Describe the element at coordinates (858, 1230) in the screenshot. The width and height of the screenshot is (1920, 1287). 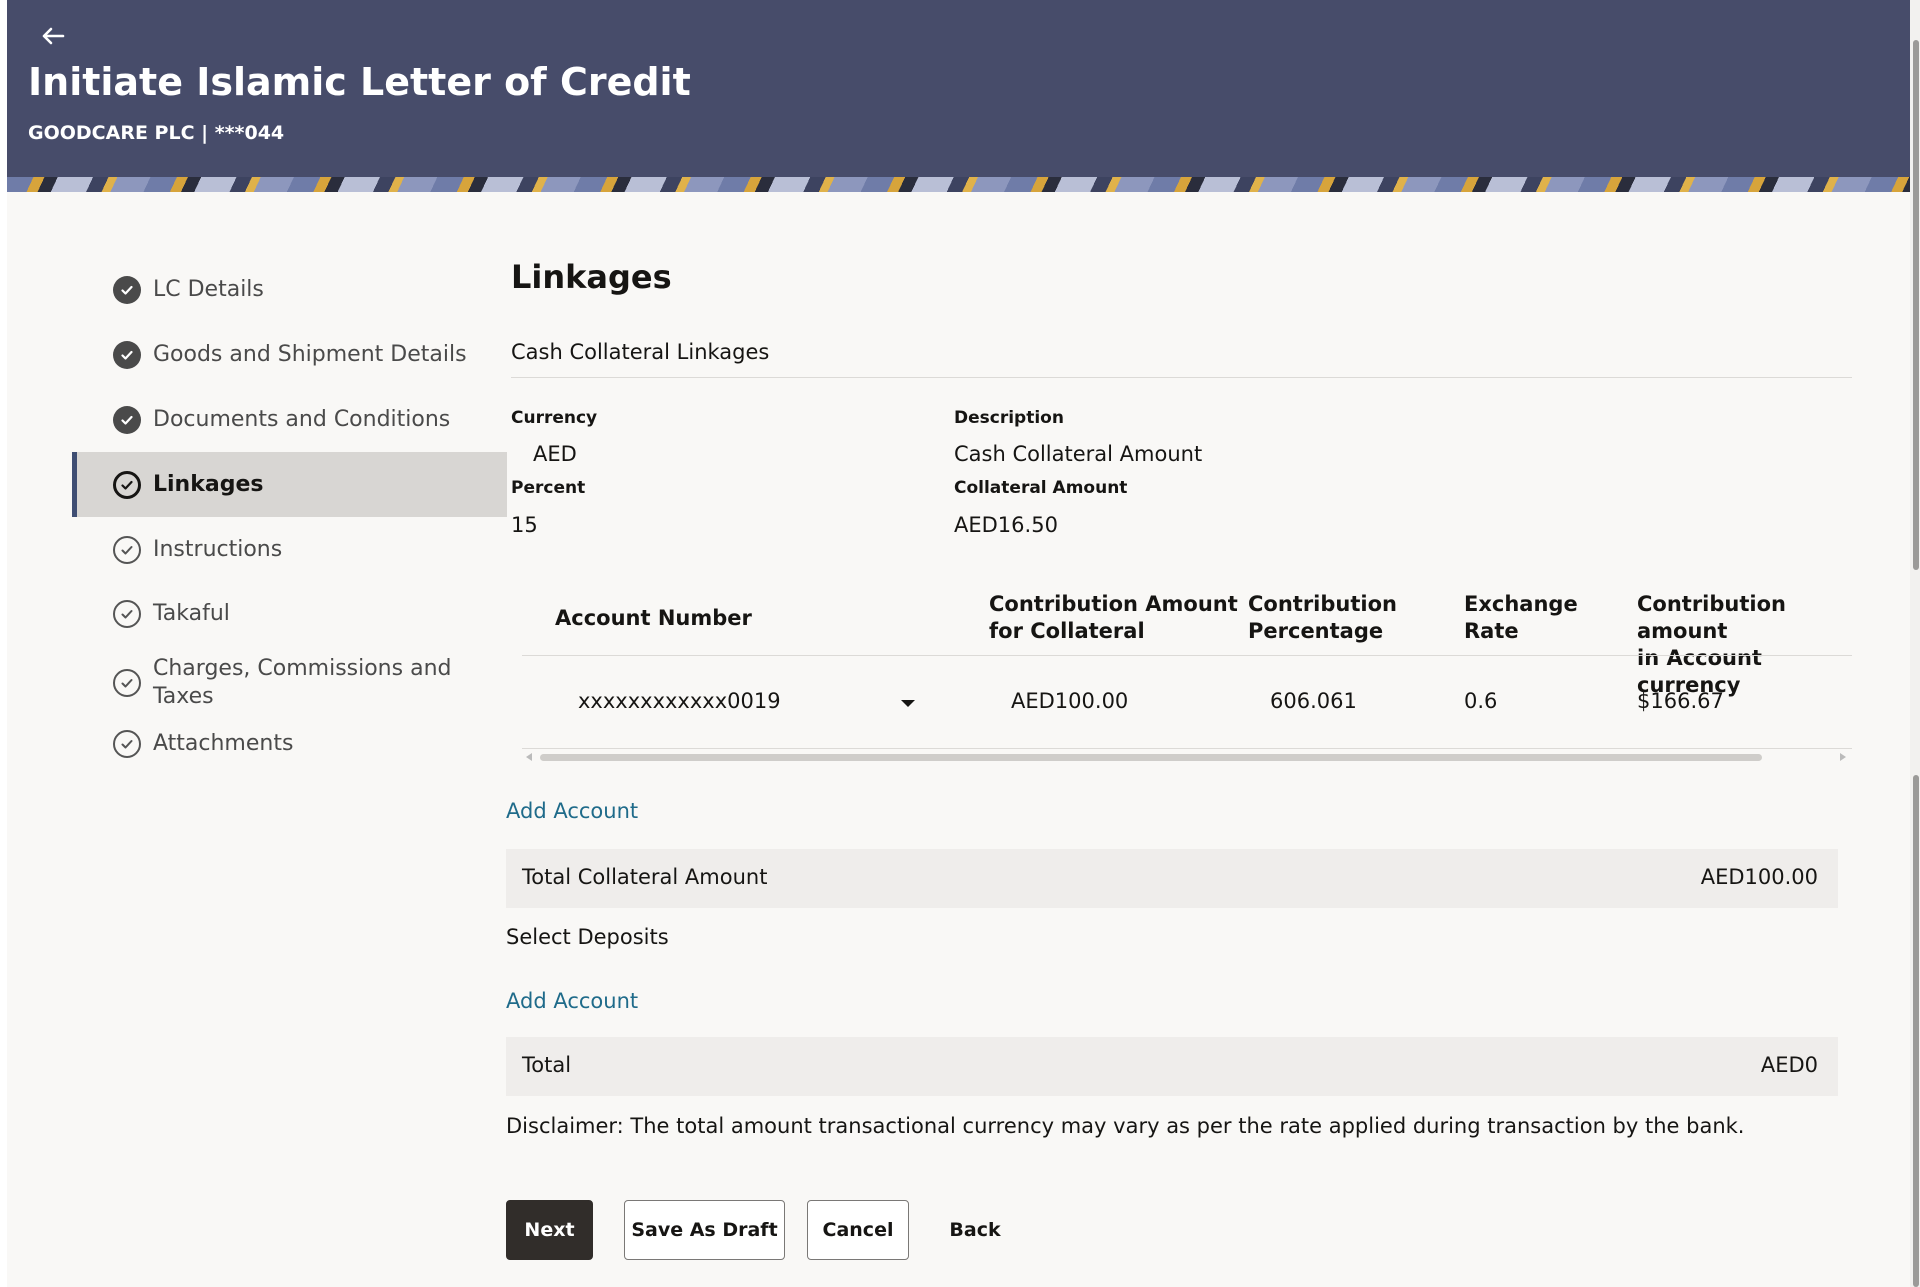
I see `cancel-button: Cancel` at that location.